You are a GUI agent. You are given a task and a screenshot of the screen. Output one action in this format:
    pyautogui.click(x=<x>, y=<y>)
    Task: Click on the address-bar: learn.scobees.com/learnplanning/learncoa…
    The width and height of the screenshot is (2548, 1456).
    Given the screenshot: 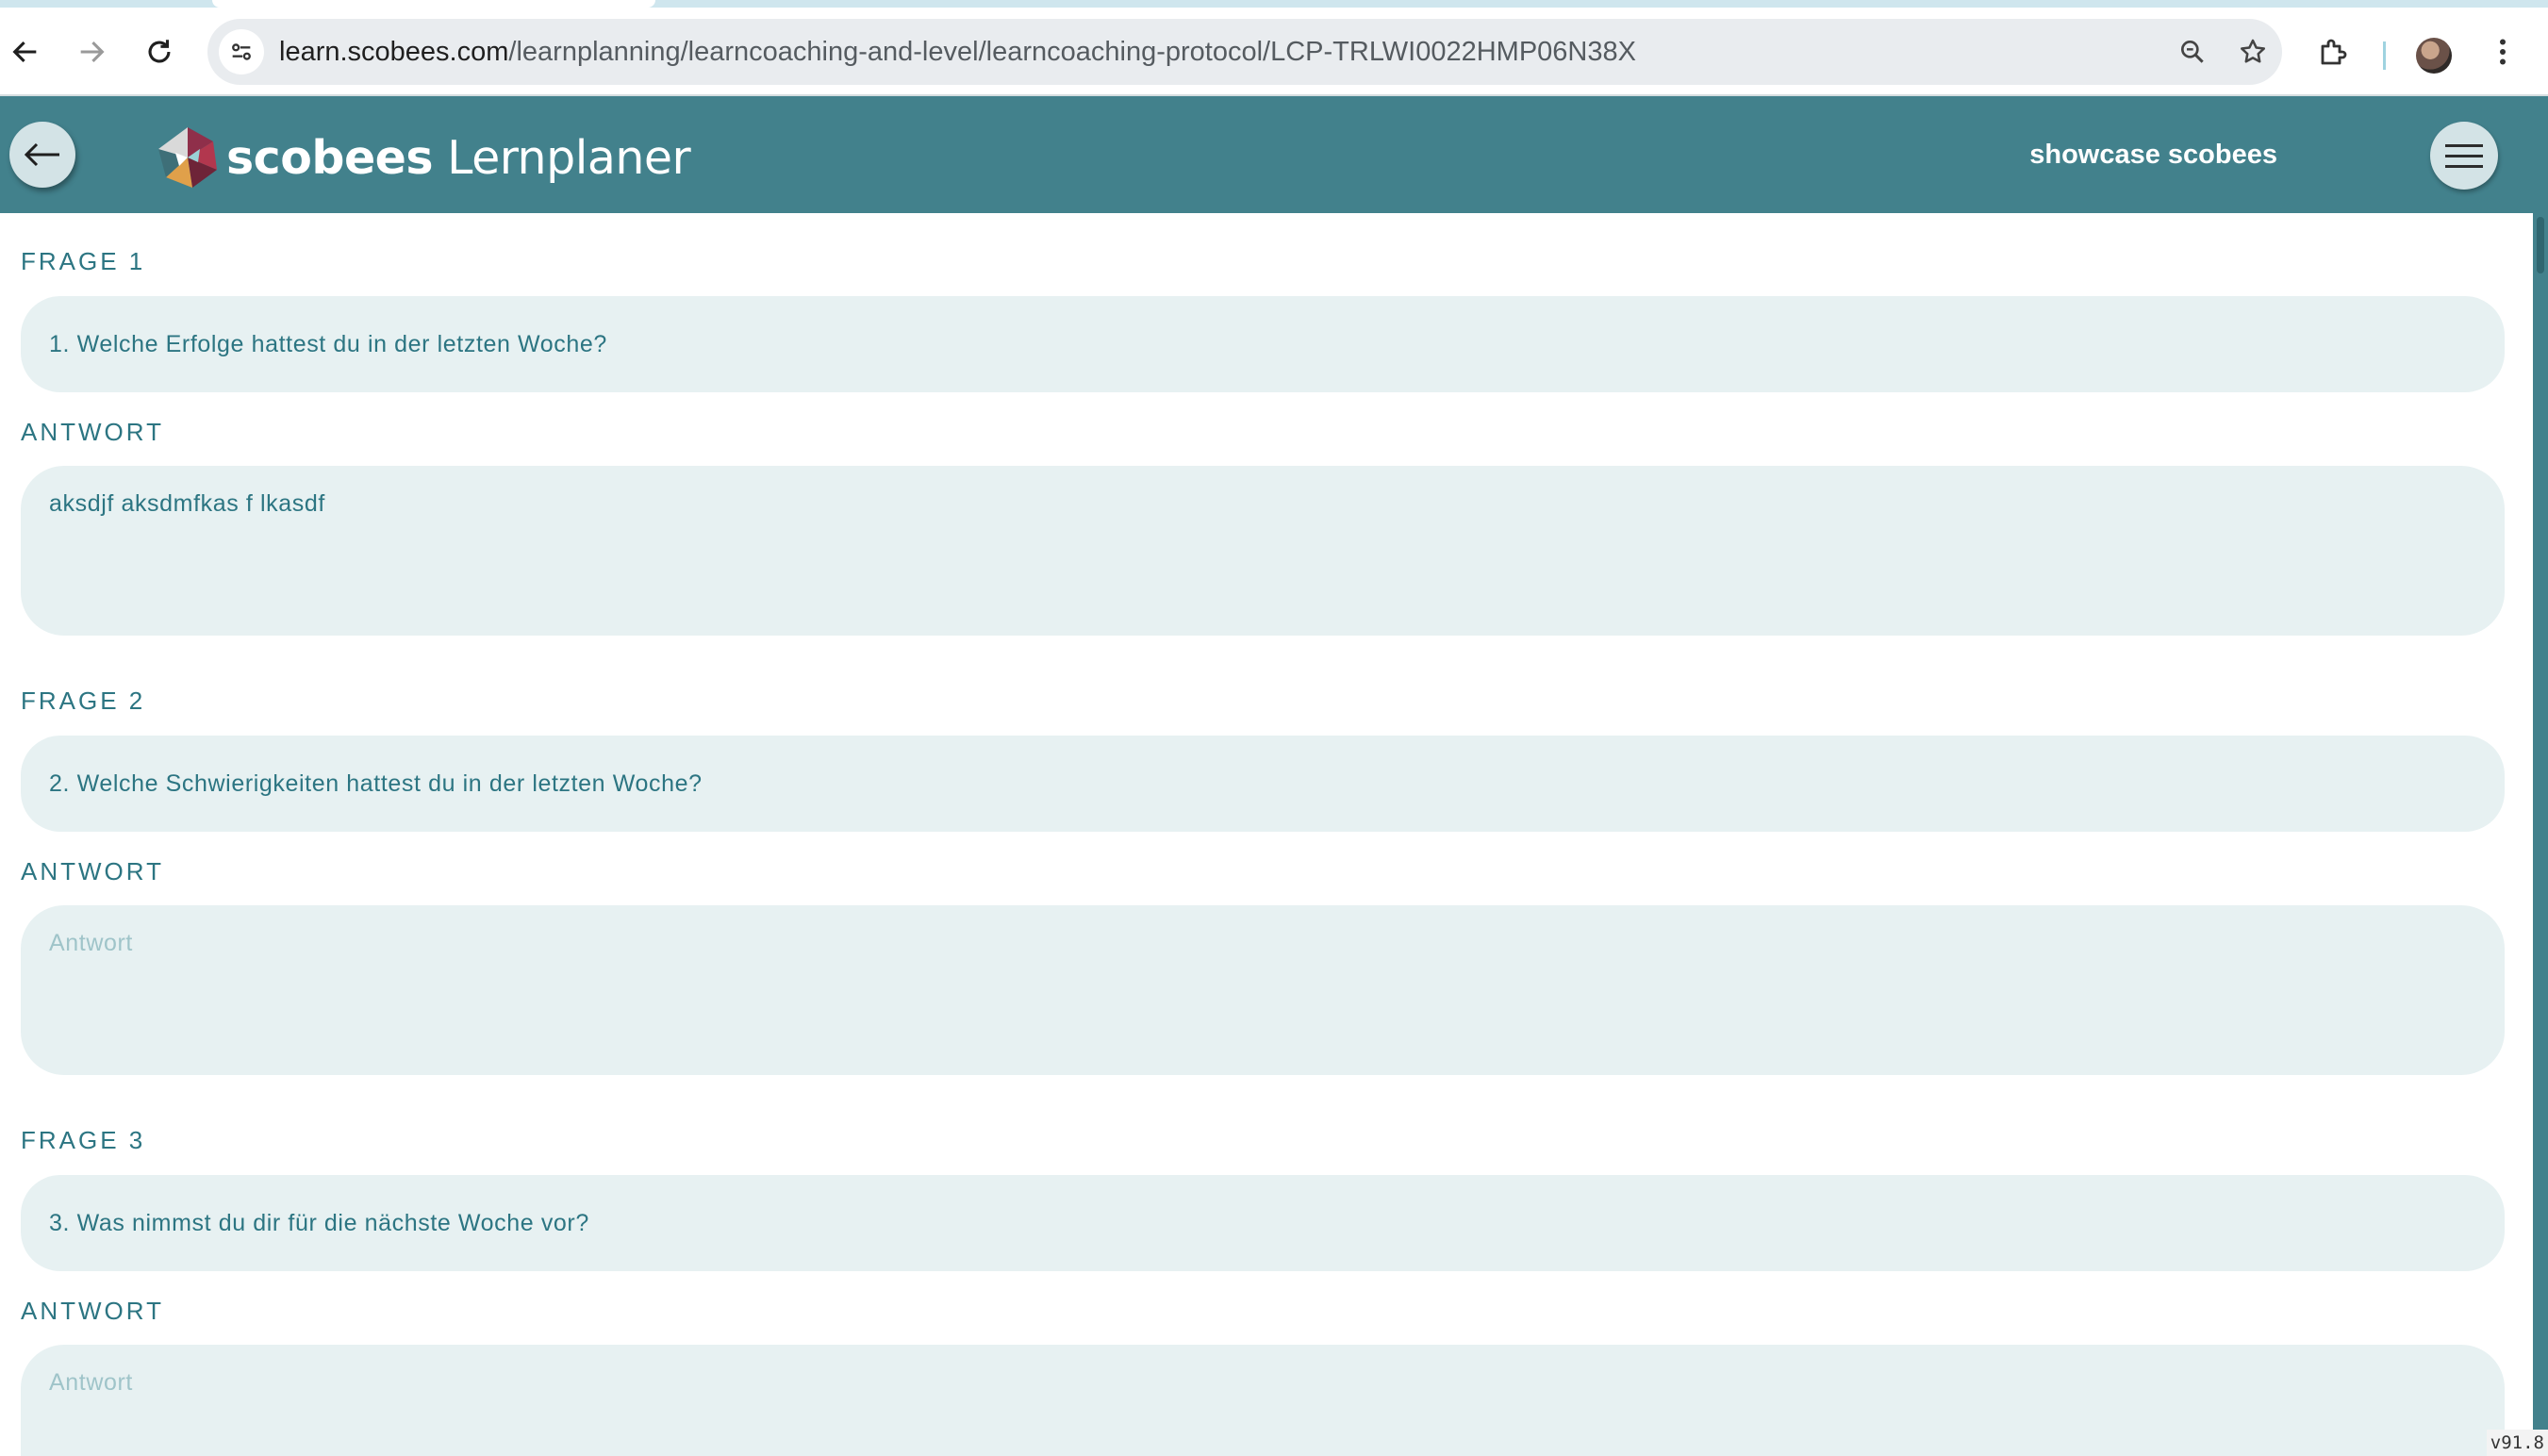 What is the action you would take?
    pyautogui.click(x=1244, y=52)
    